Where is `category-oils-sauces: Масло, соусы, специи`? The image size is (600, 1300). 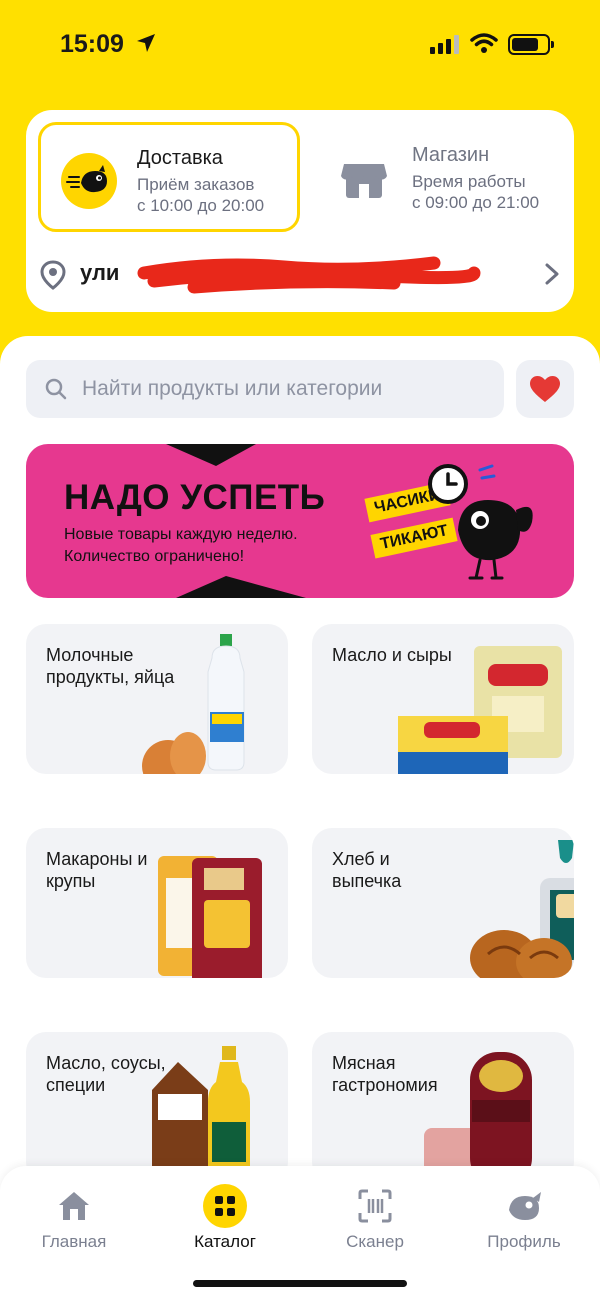
category-oils-sauces: Масло, соусы, специи is located at coordinates (157, 1107).